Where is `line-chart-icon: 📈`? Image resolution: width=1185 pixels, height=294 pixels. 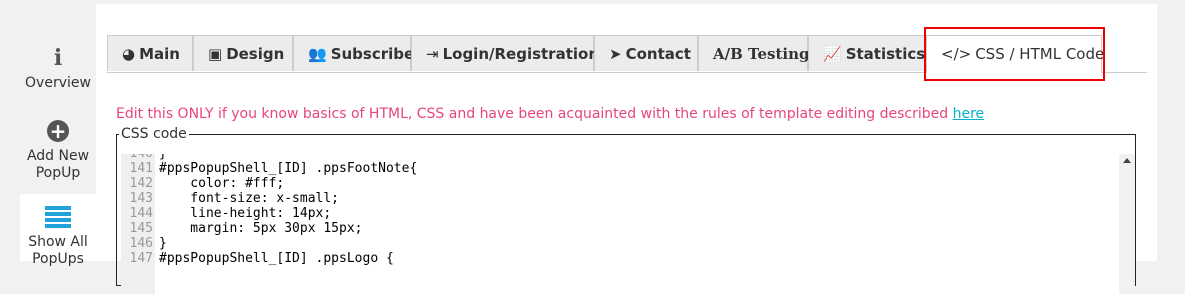 line-chart-icon: 📈 is located at coordinates (832, 54).